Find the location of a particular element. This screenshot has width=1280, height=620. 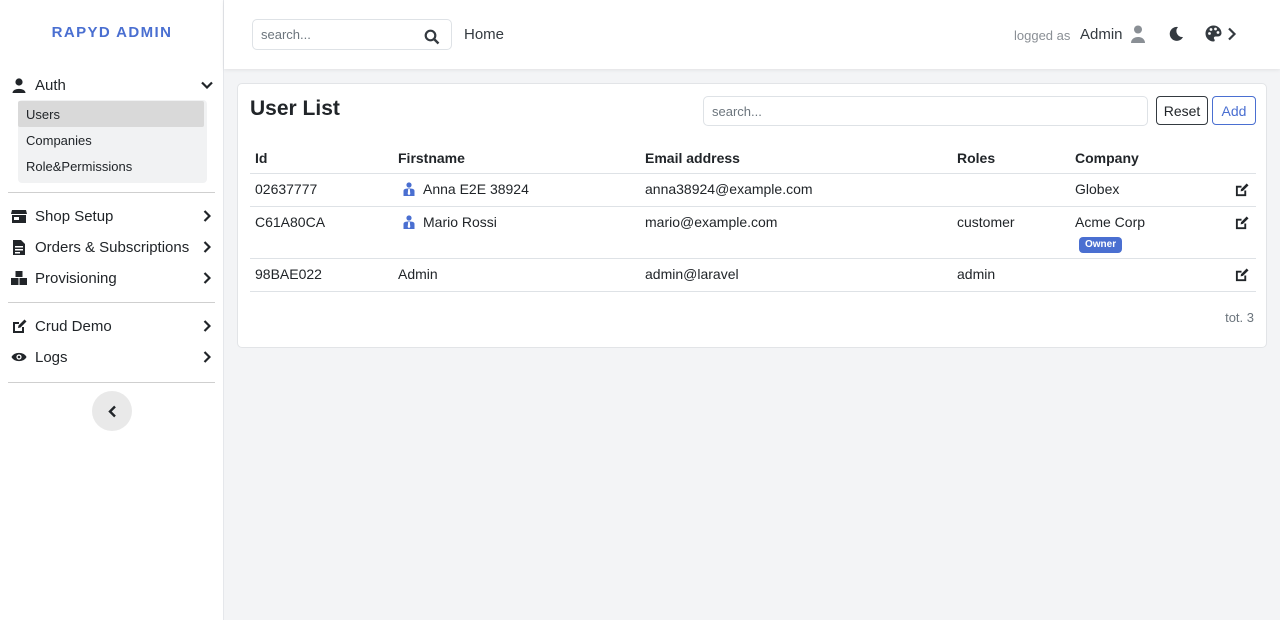

sidebar-item-label: Provisioning is located at coordinates (76, 278).